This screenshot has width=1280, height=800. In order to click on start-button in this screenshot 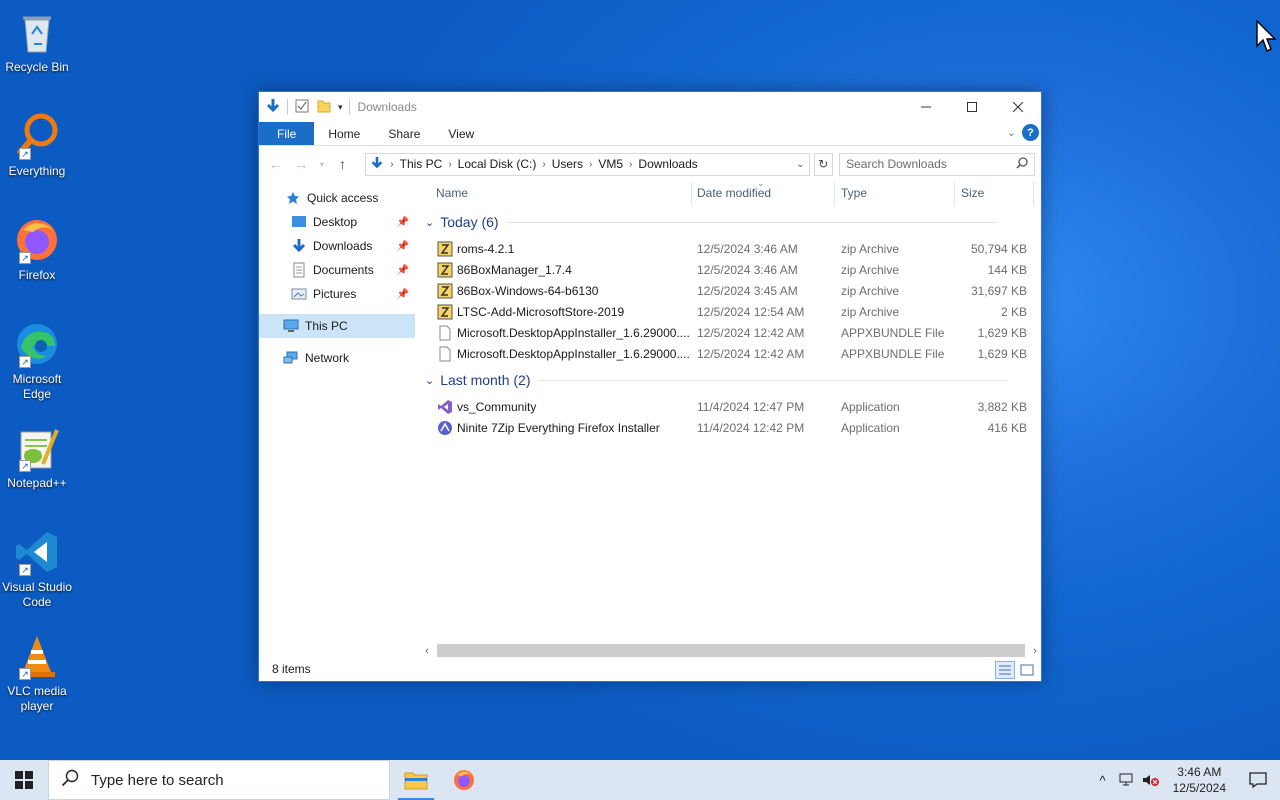, I will do `click(24, 780)`.